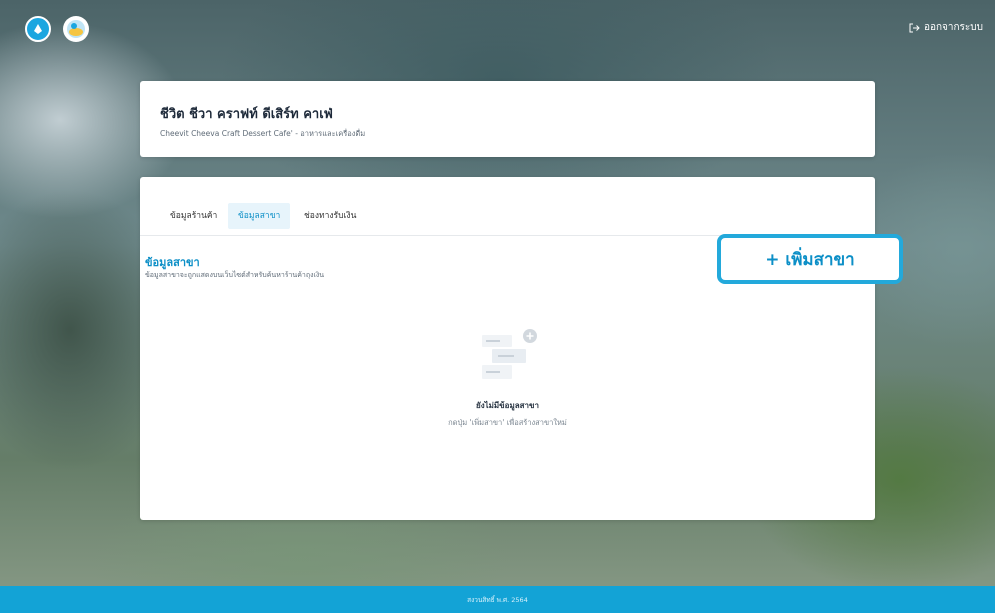  I want to click on section-title: ข้อมูลสาขา, so click(172, 262).